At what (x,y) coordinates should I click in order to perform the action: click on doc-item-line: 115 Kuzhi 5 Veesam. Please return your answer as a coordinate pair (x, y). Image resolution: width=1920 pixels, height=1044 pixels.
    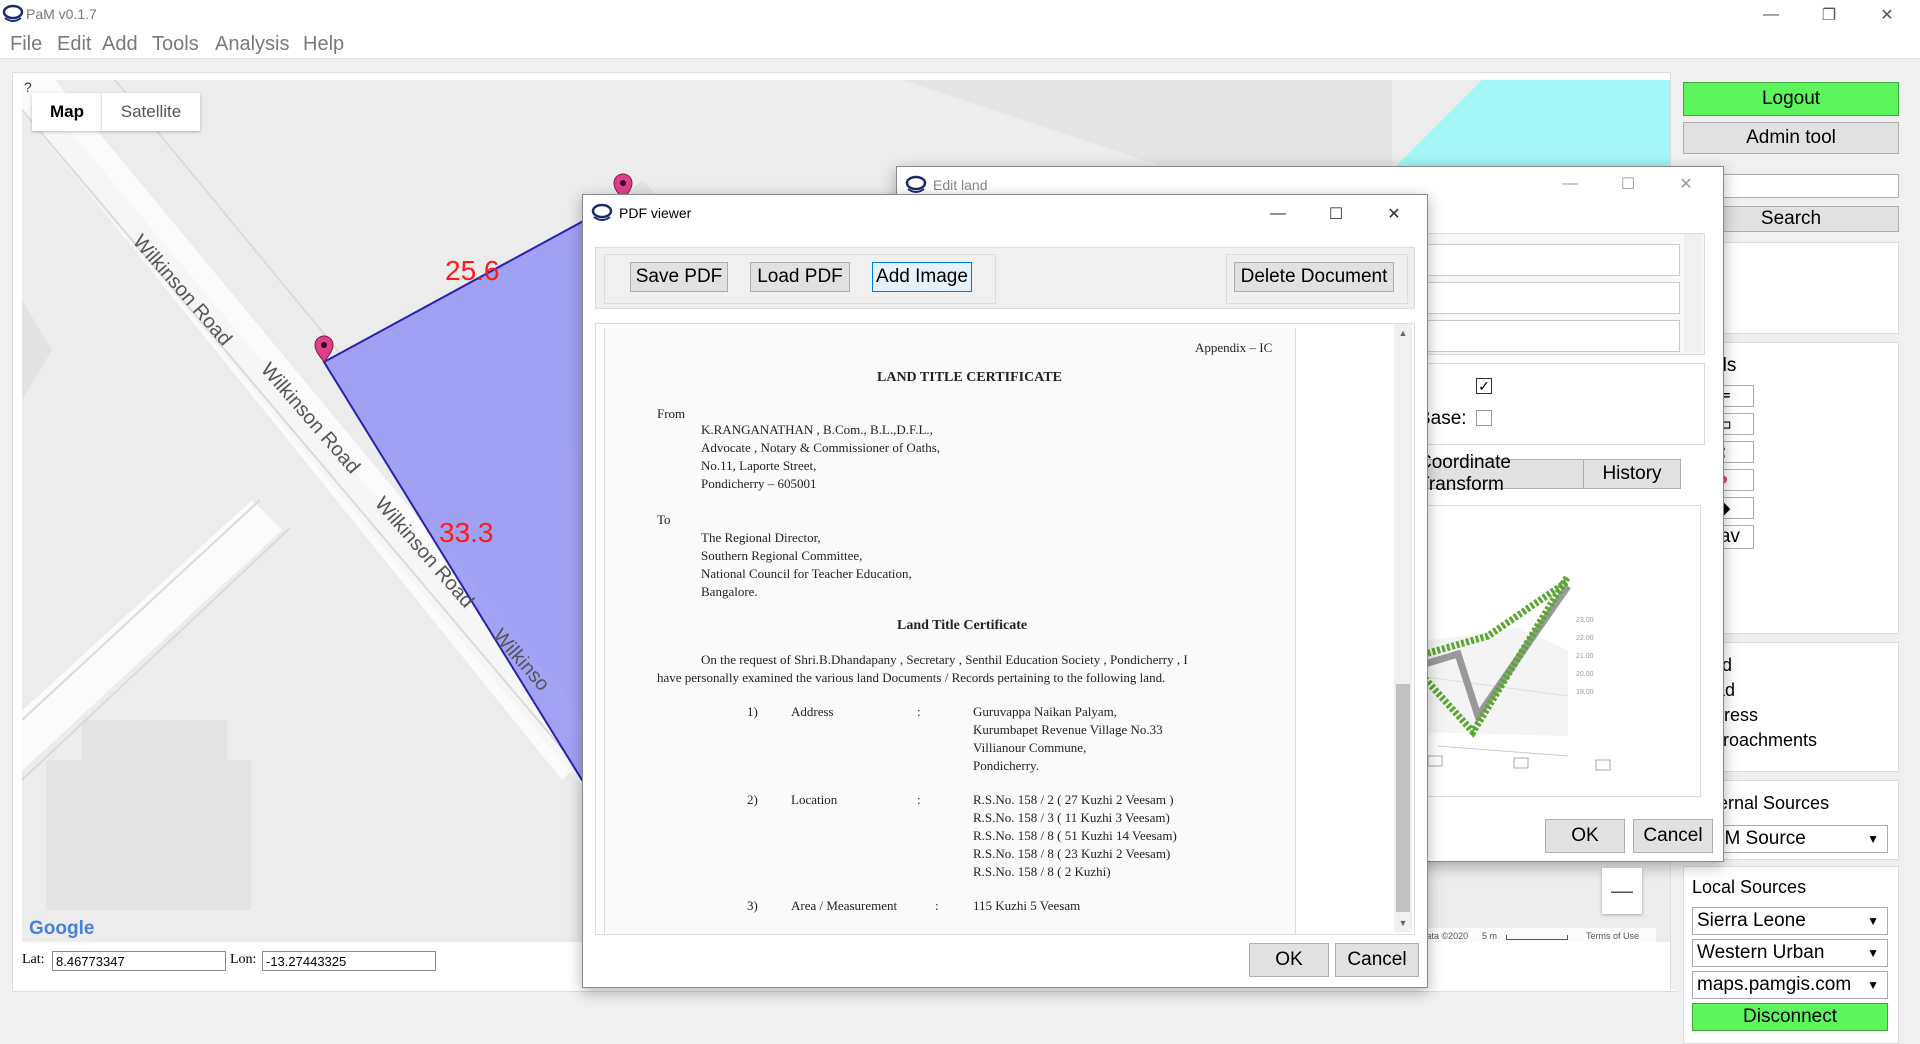
    Looking at the image, I should click on (1027, 905).